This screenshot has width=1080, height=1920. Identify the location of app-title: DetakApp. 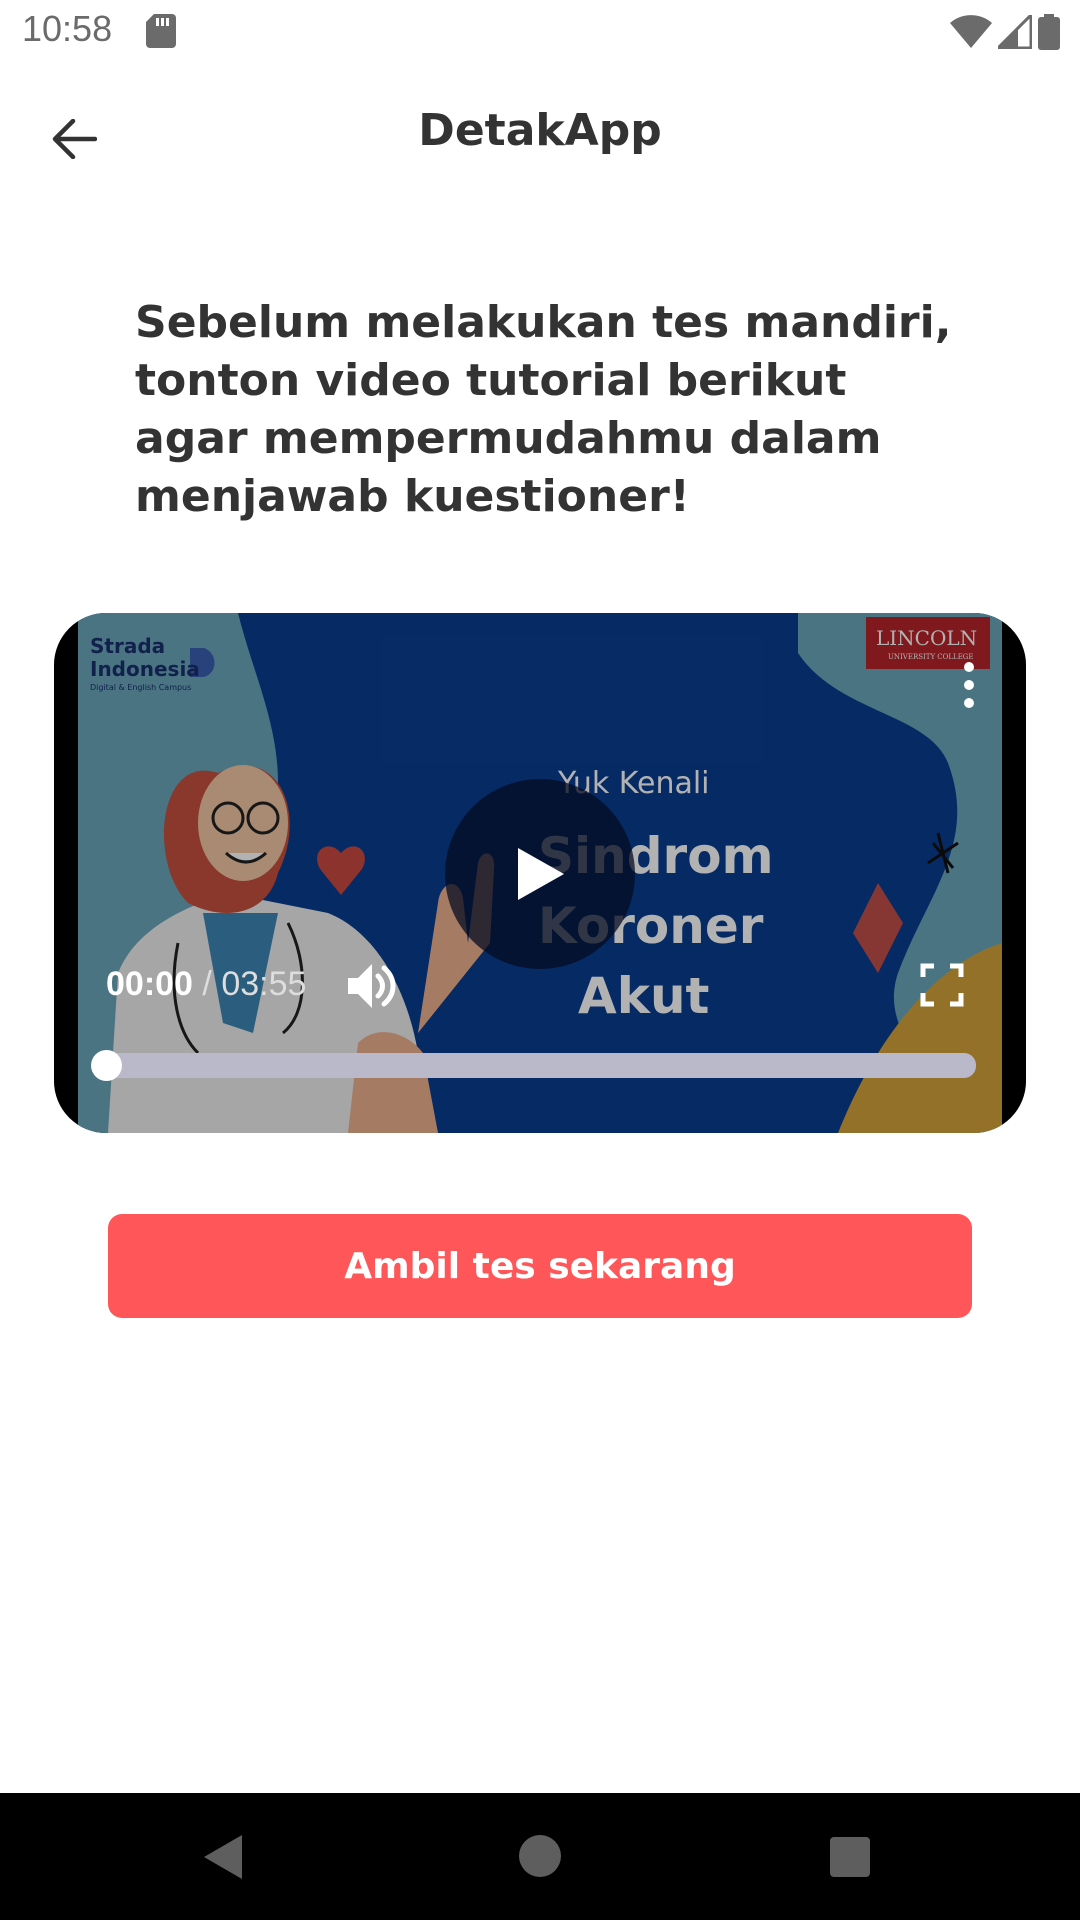
(540, 130).